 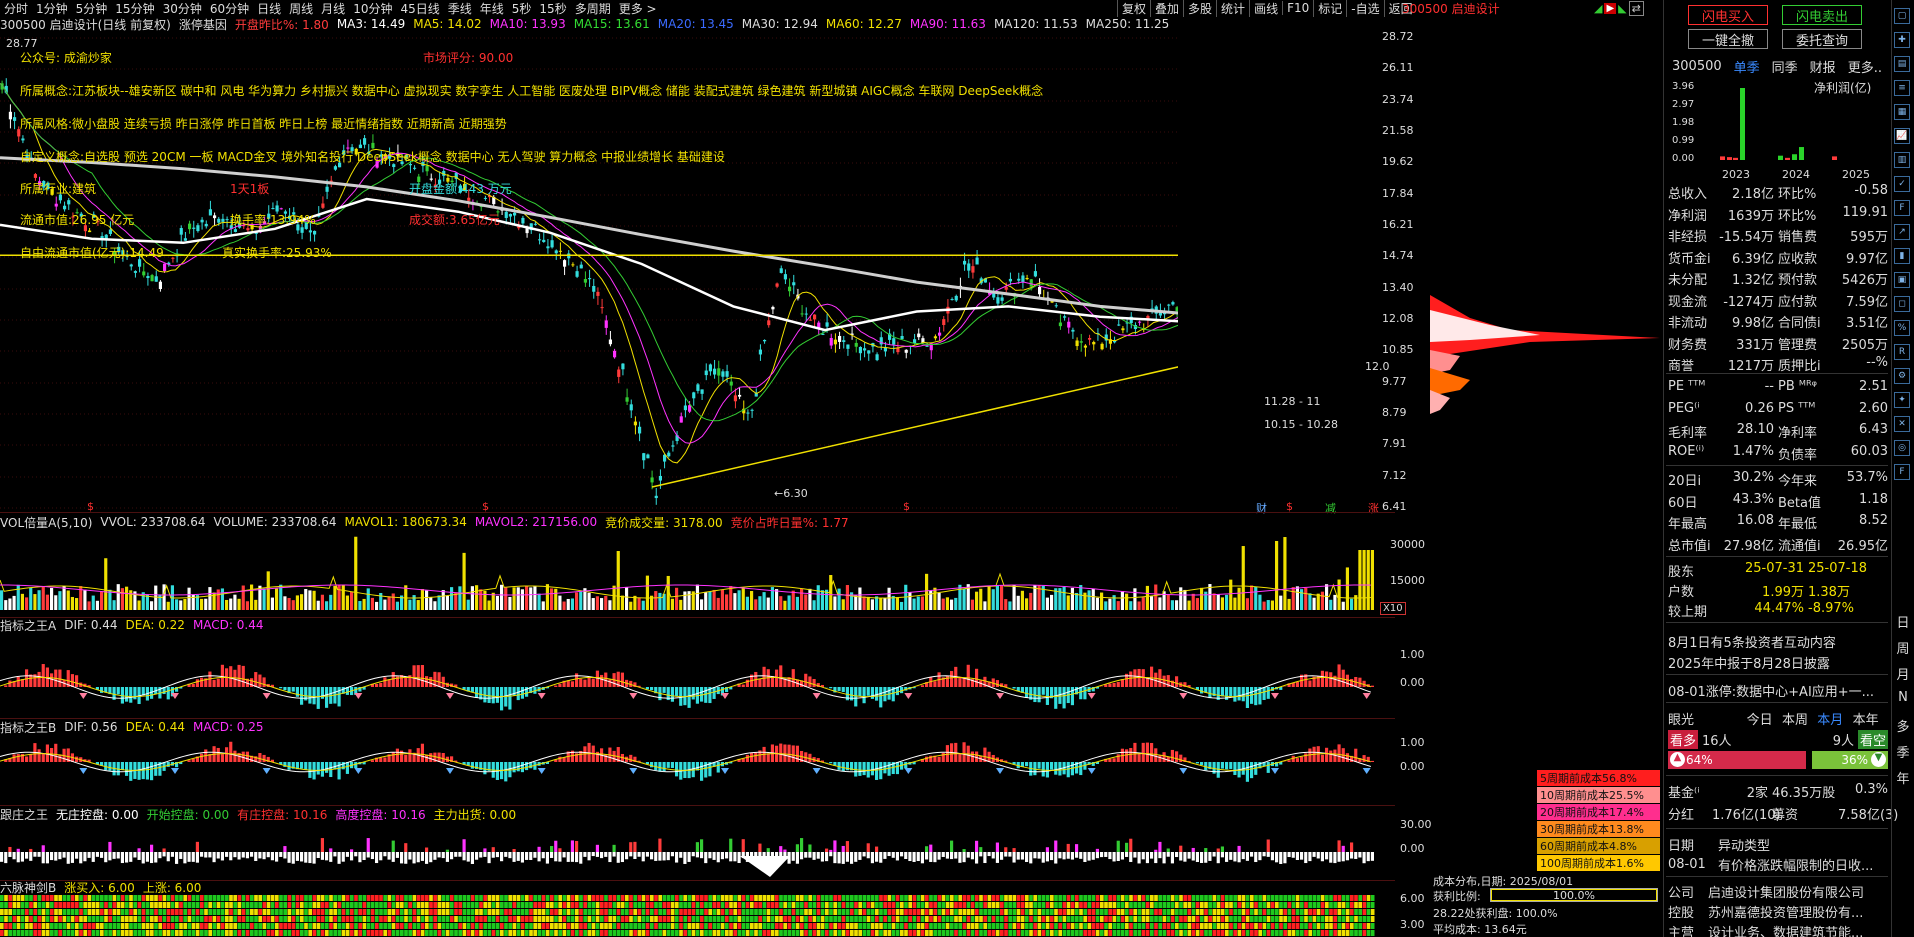 What do you see at coordinates (1902, 88) in the screenshot?
I see `list-icon: ≡` at bounding box center [1902, 88].